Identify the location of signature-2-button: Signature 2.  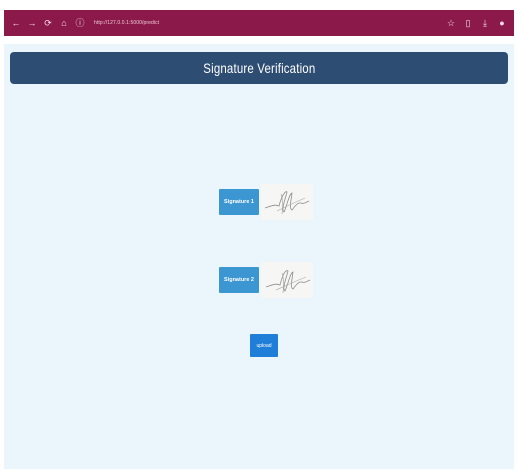
(239, 280).